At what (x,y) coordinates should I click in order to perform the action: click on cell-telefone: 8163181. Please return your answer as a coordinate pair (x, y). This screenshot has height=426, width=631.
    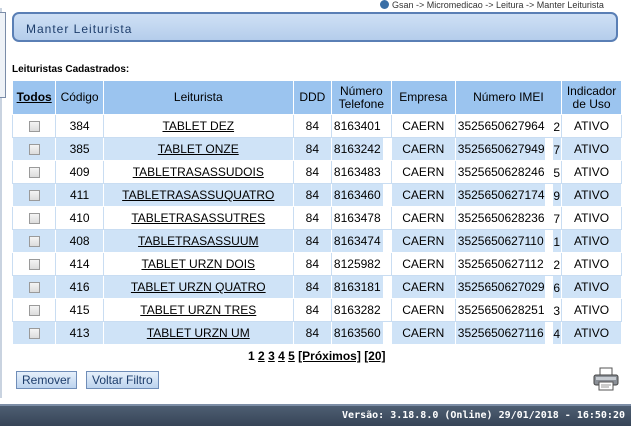
    Looking at the image, I should click on (361, 287).